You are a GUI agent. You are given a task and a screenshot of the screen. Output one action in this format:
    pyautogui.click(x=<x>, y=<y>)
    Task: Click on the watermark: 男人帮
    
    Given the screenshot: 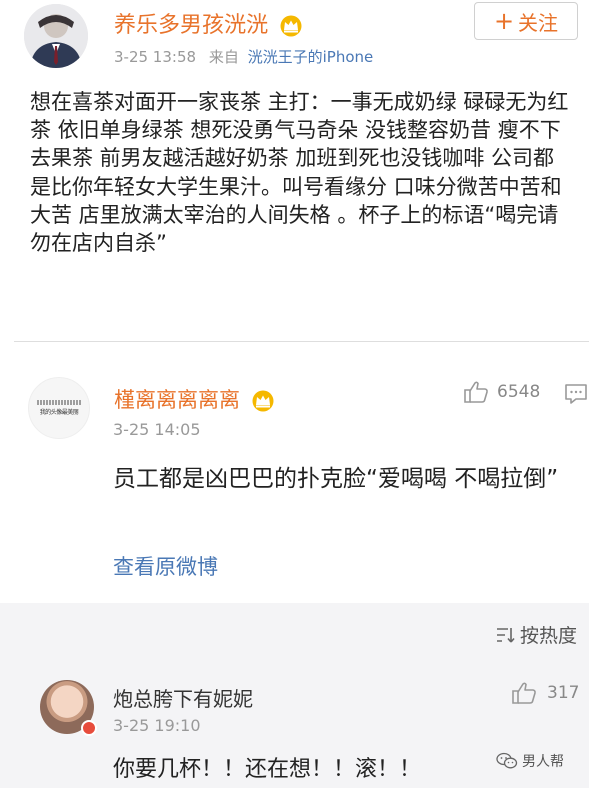 What is the action you would take?
    pyautogui.click(x=530, y=761)
    